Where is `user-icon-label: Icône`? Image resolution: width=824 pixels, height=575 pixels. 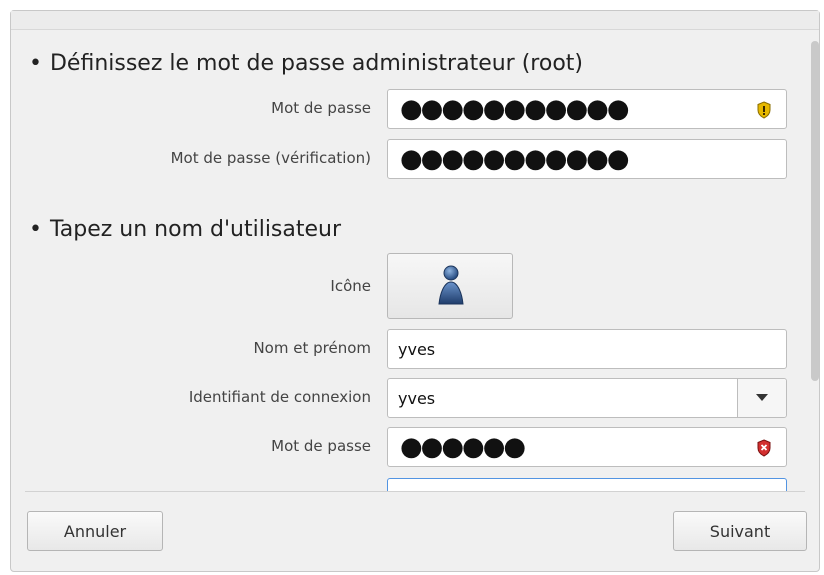
user-icon-label: Icône is located at coordinates (350, 286).